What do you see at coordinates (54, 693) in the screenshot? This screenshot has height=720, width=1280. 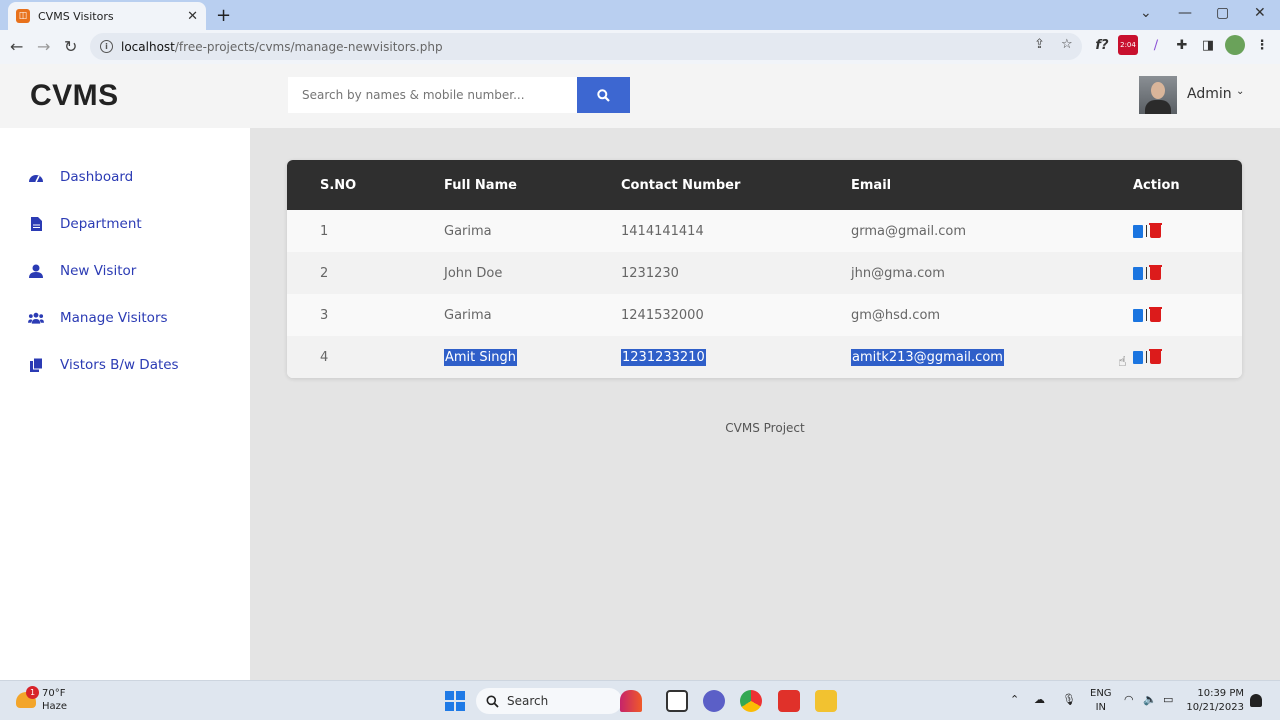 I see `weather-temp: 70°F` at bounding box center [54, 693].